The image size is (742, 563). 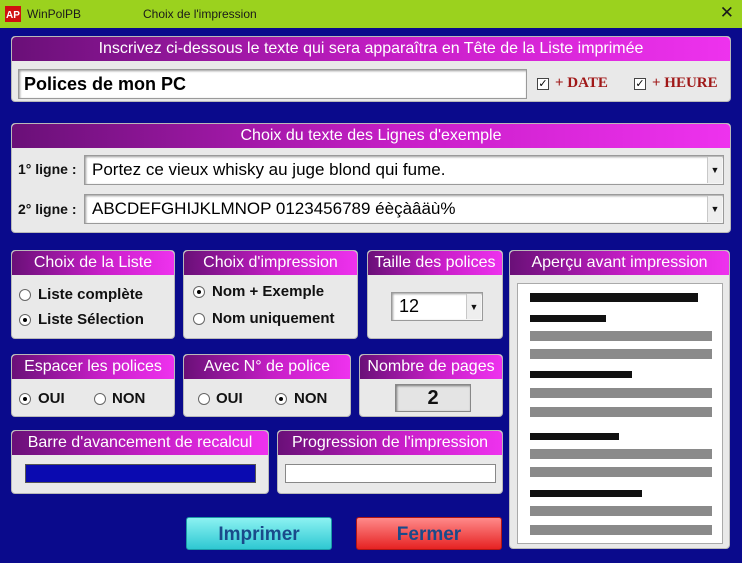 I want to click on recalc-progress-heading: Barre d'avancement de recalcul, so click(x=140, y=443).